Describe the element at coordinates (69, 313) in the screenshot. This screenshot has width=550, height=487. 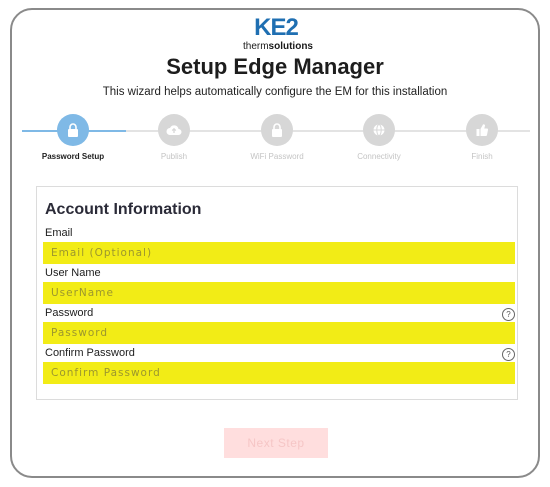
I see `password-label: Password` at that location.